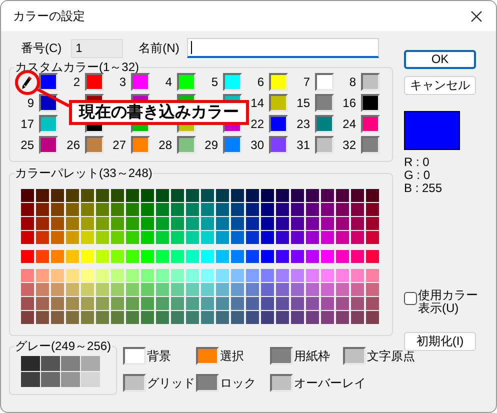 The width and height of the screenshot is (497, 413). What do you see at coordinates (165, 145) in the screenshot?
I see `color-number: 28` at bounding box center [165, 145].